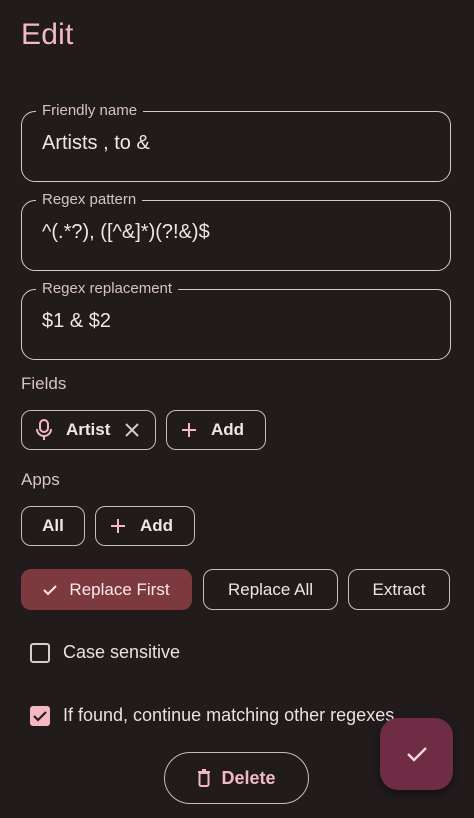 This screenshot has width=474, height=818. I want to click on friendly-name-field: Friendly name, so click(236, 141).